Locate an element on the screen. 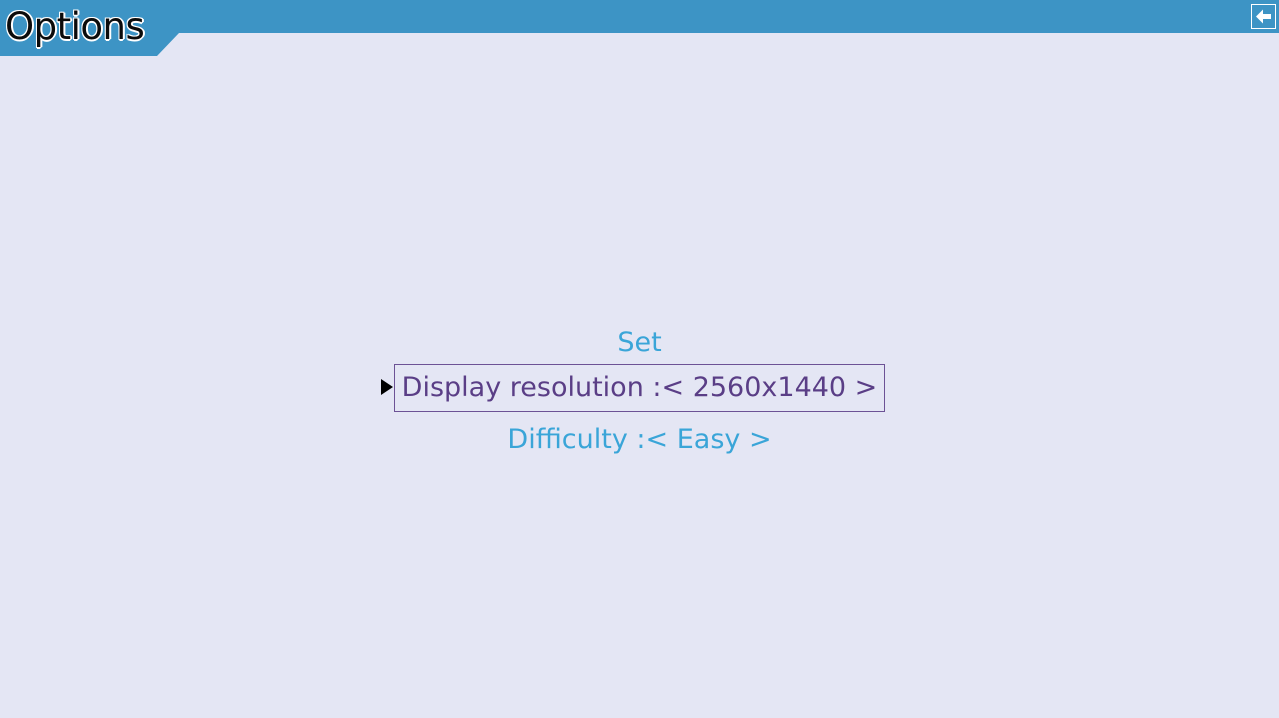 This screenshot has width=1279, height=718. menu-item-set-label: Set is located at coordinates (639, 342).